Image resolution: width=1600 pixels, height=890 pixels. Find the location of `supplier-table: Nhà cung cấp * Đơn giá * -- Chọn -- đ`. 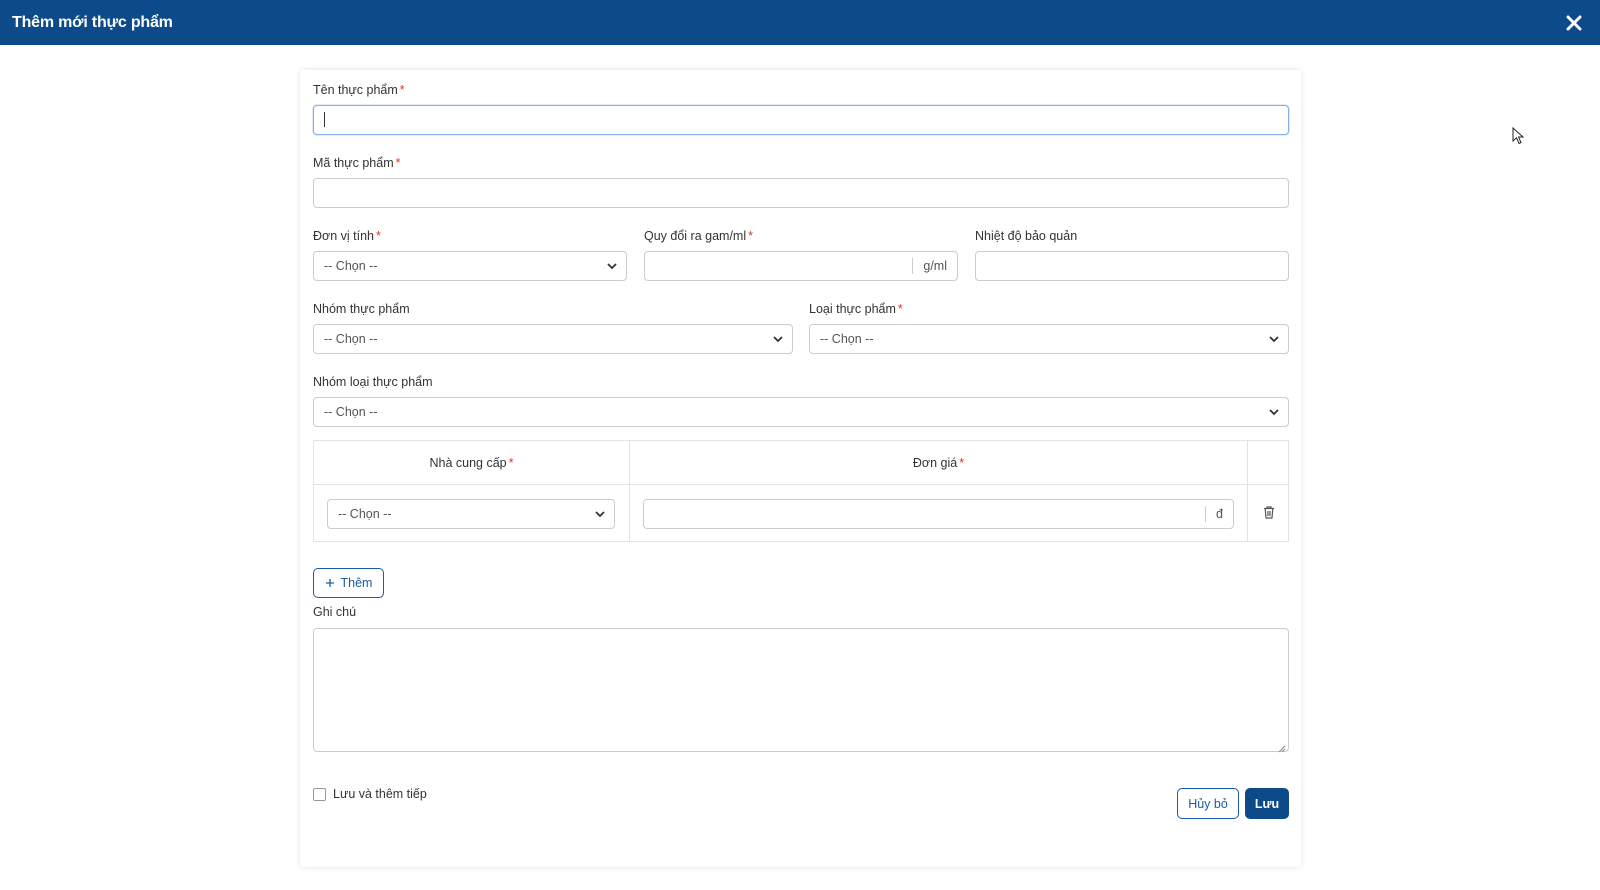

supplier-table: Nhà cung cấp * Đơn giá * -- Chọn -- đ is located at coordinates (801, 491).